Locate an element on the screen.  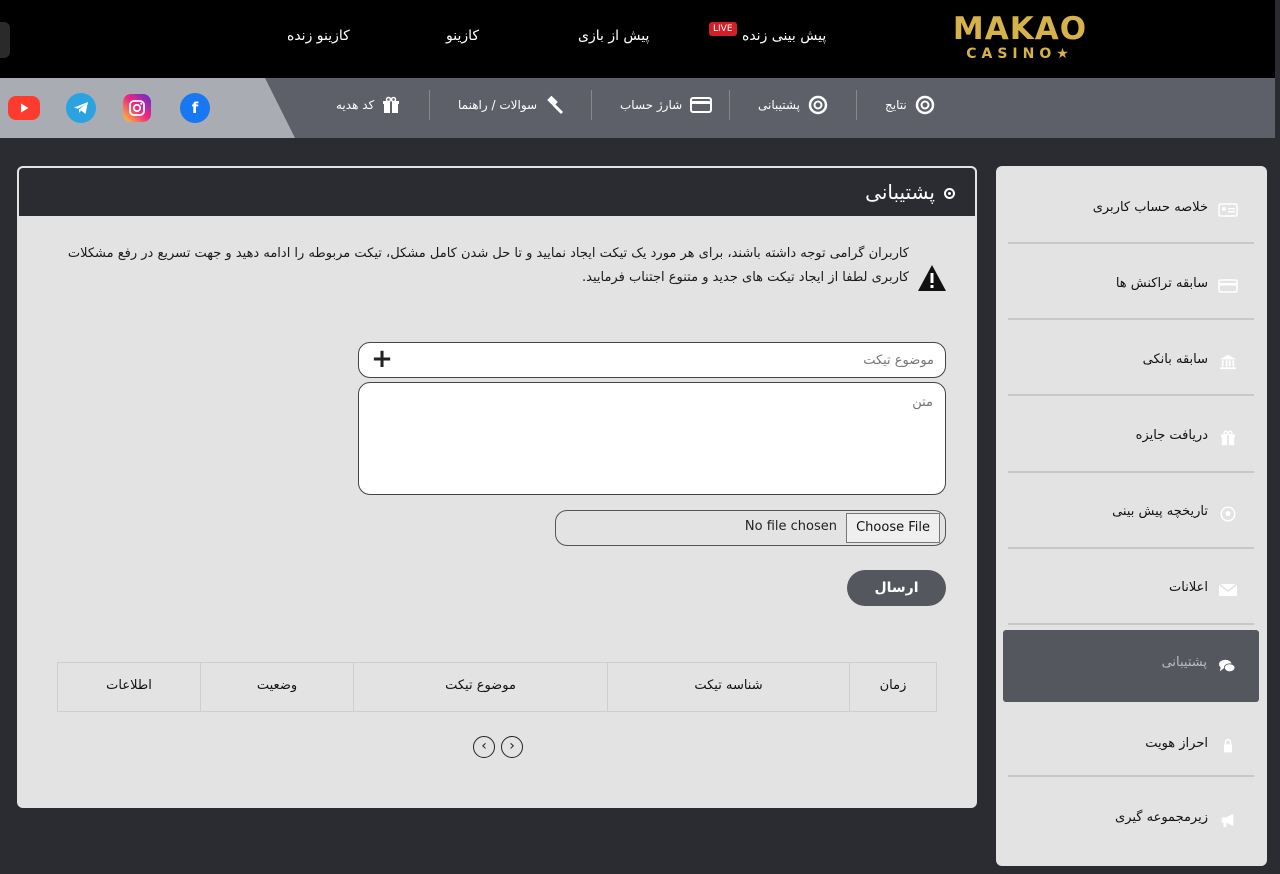
subnav-faq: سوالات / راهنما is located at coordinates (511, 105).